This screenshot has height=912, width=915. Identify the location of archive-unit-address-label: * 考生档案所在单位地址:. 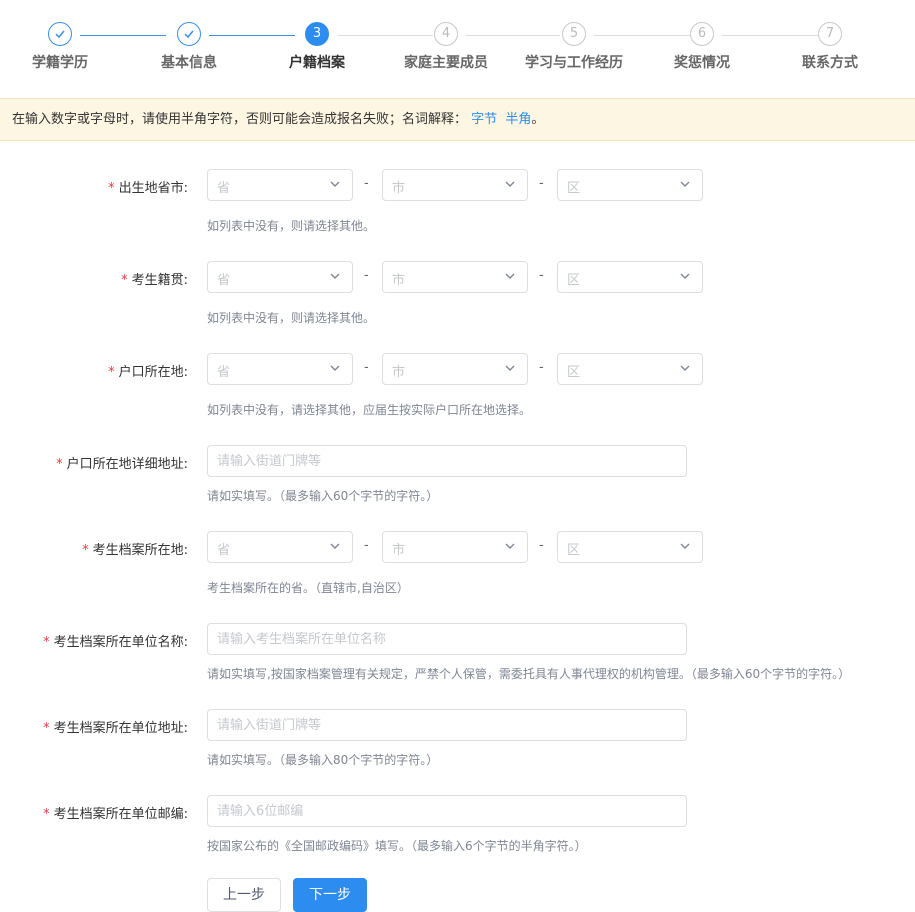
(115, 726).